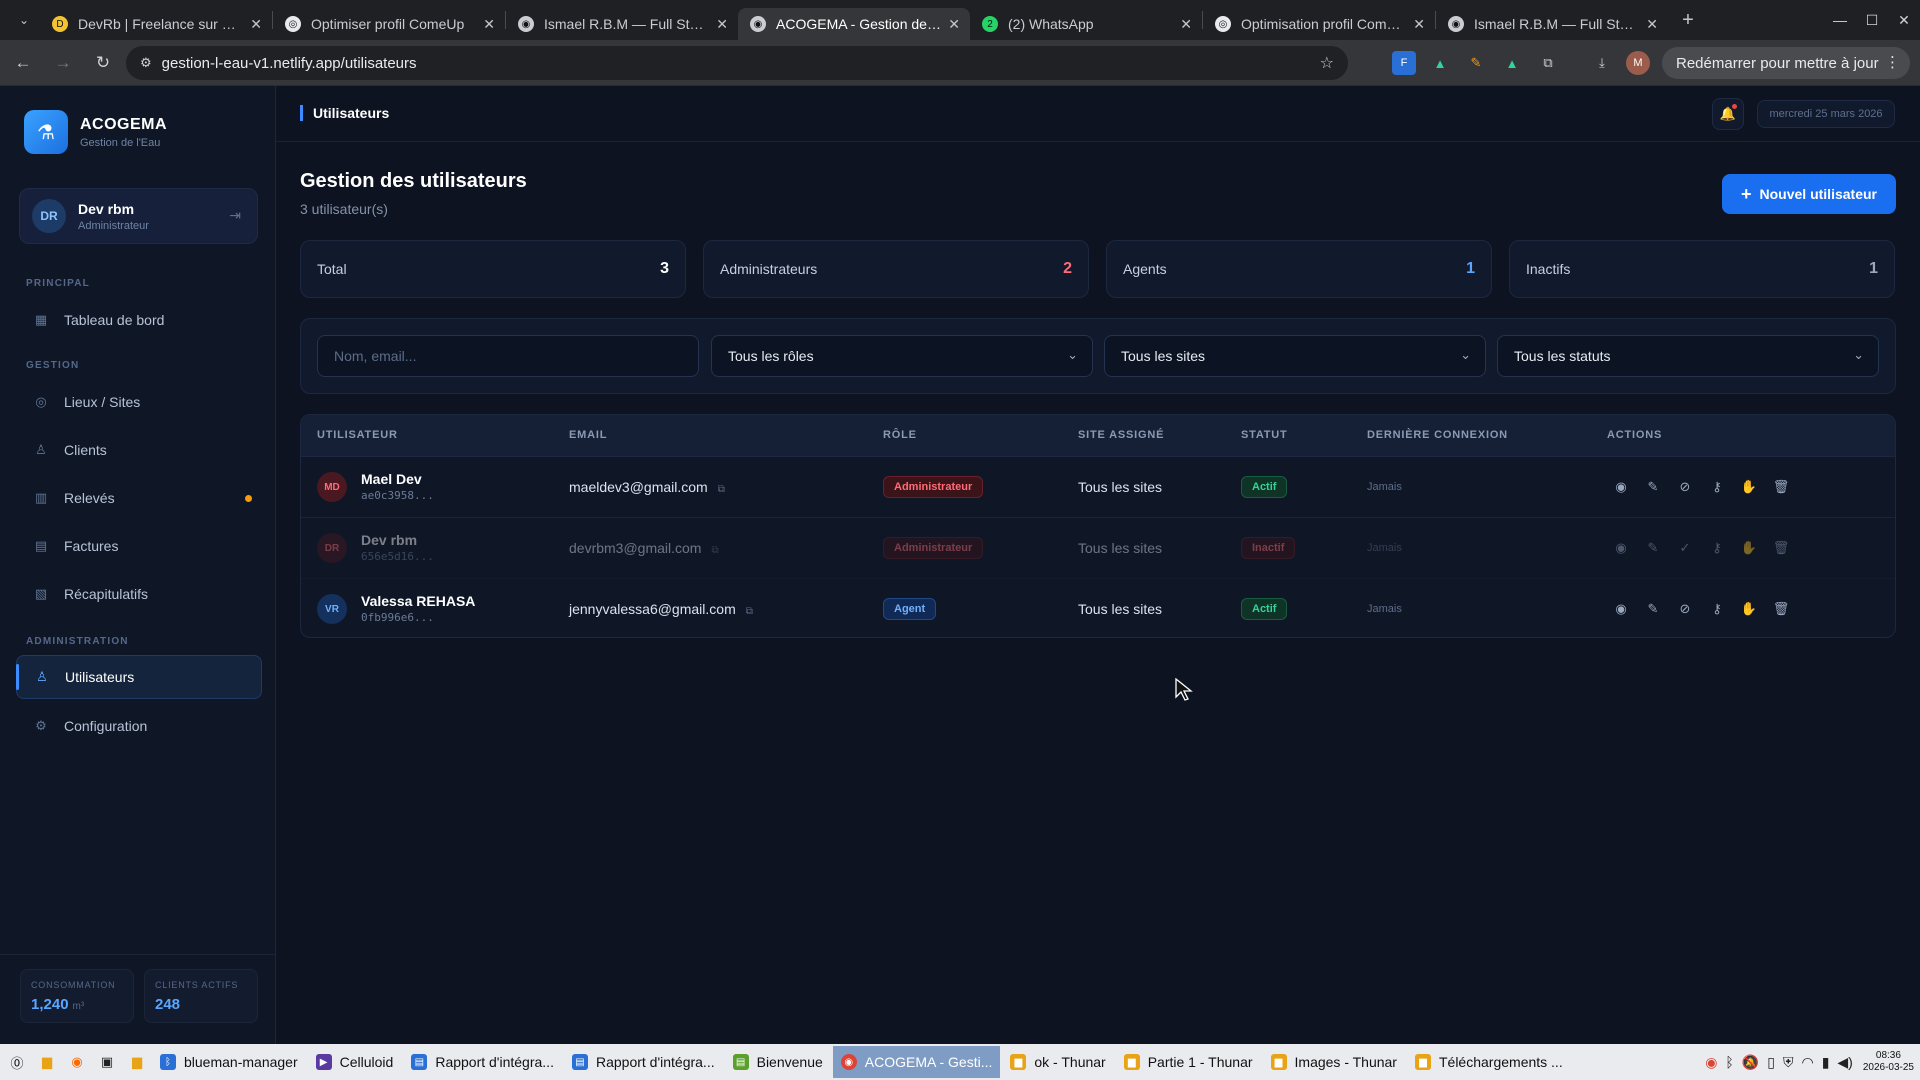 The width and height of the screenshot is (1920, 1080). Describe the element at coordinates (1892, 62) in the screenshot. I see `more-menu-icon: ⋮` at that location.